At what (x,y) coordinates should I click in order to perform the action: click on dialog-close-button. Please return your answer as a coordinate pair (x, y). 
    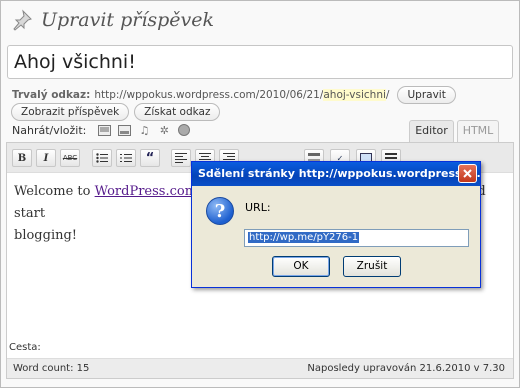
    Looking at the image, I should click on (467, 173).